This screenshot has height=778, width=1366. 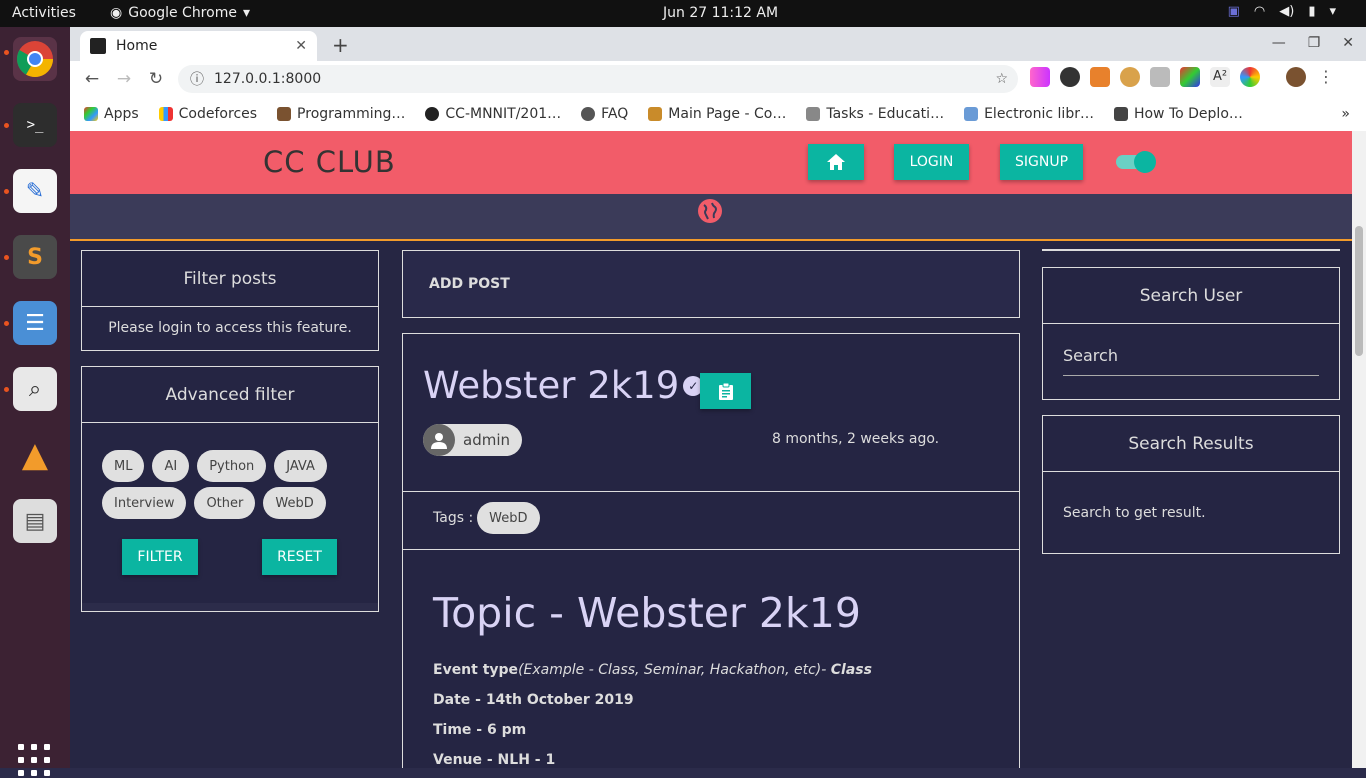 I want to click on metamask-icon, so click(x=1100, y=77).